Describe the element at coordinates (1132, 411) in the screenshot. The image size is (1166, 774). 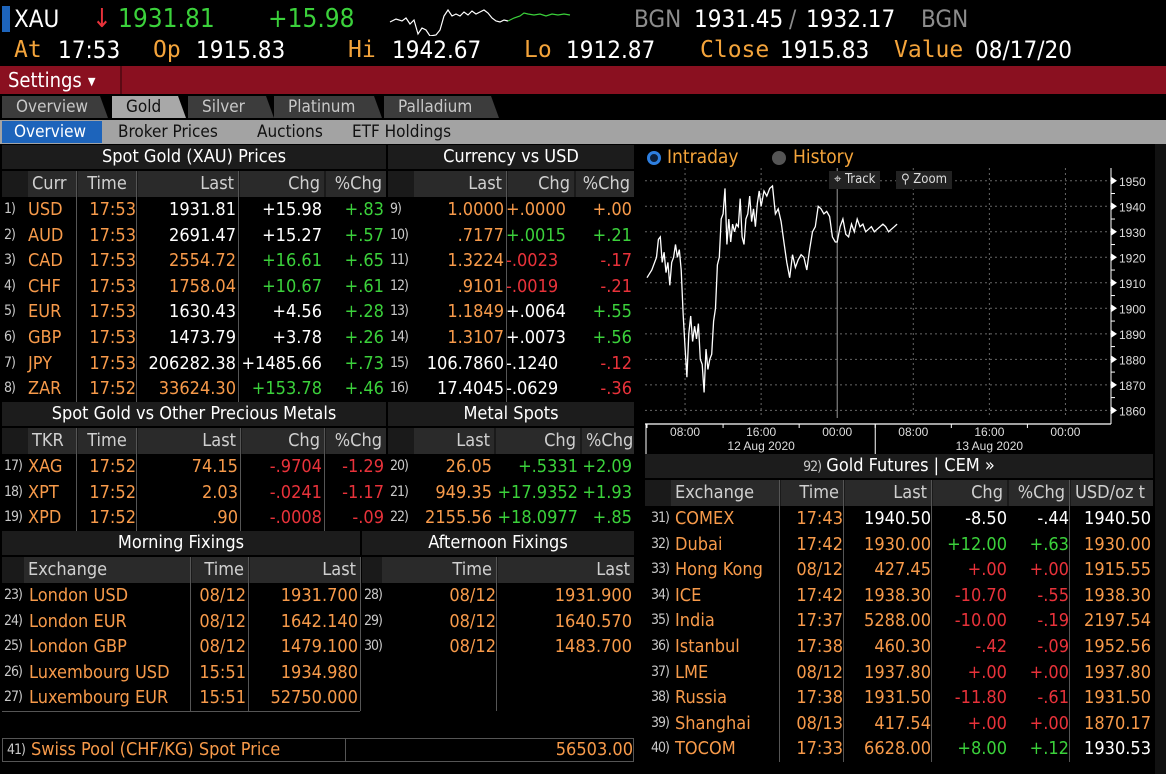
I see `y-tick-label: 1860` at that location.